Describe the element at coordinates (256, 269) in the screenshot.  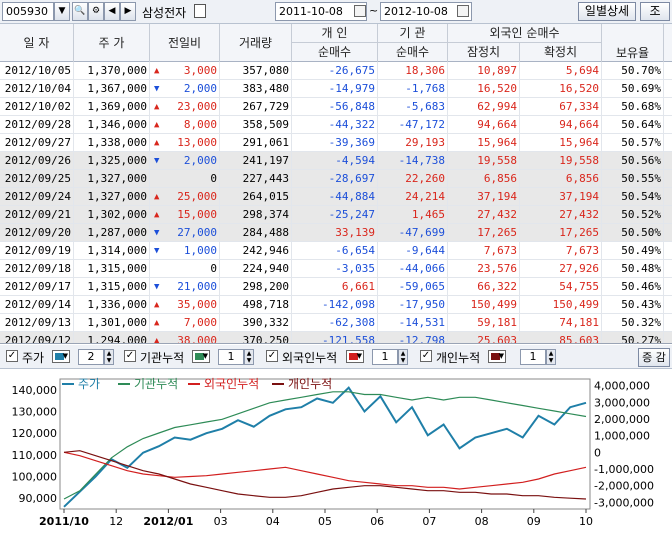
I see `table-cell: 224,940` at that location.